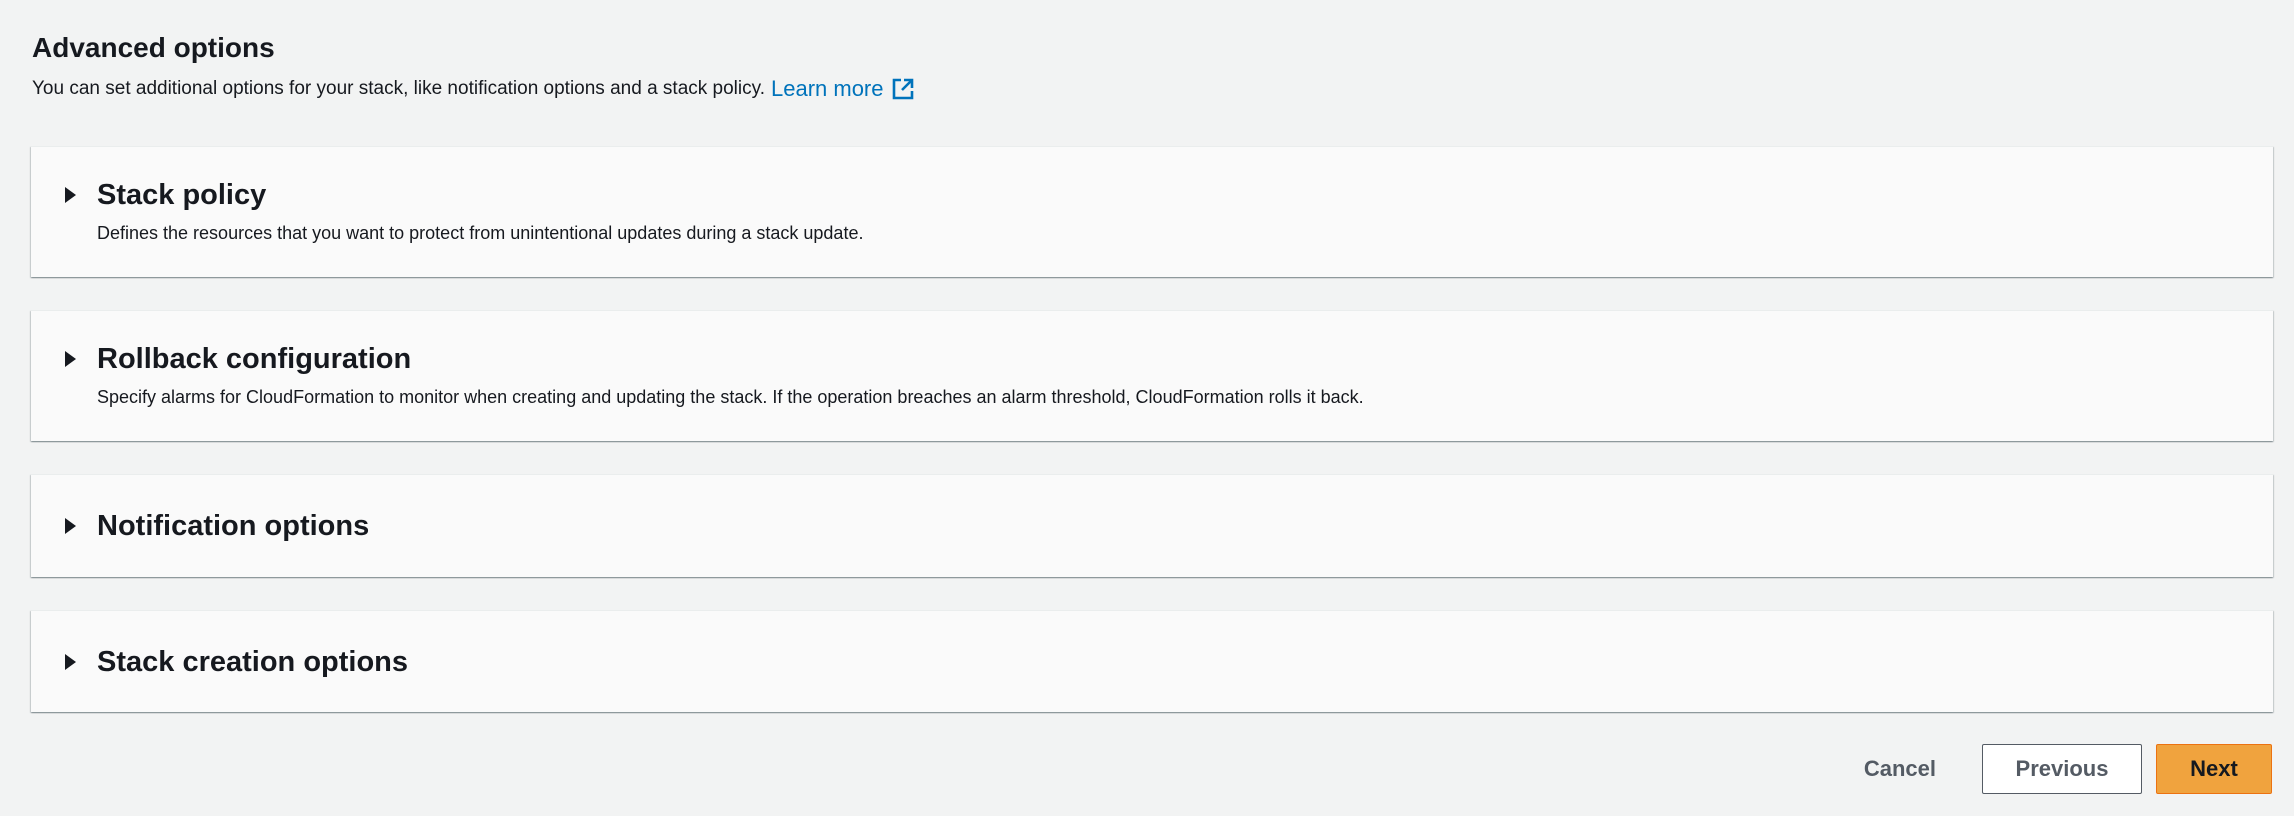  I want to click on rollback-configuration-header: Rollback configuration, so click(238, 359).